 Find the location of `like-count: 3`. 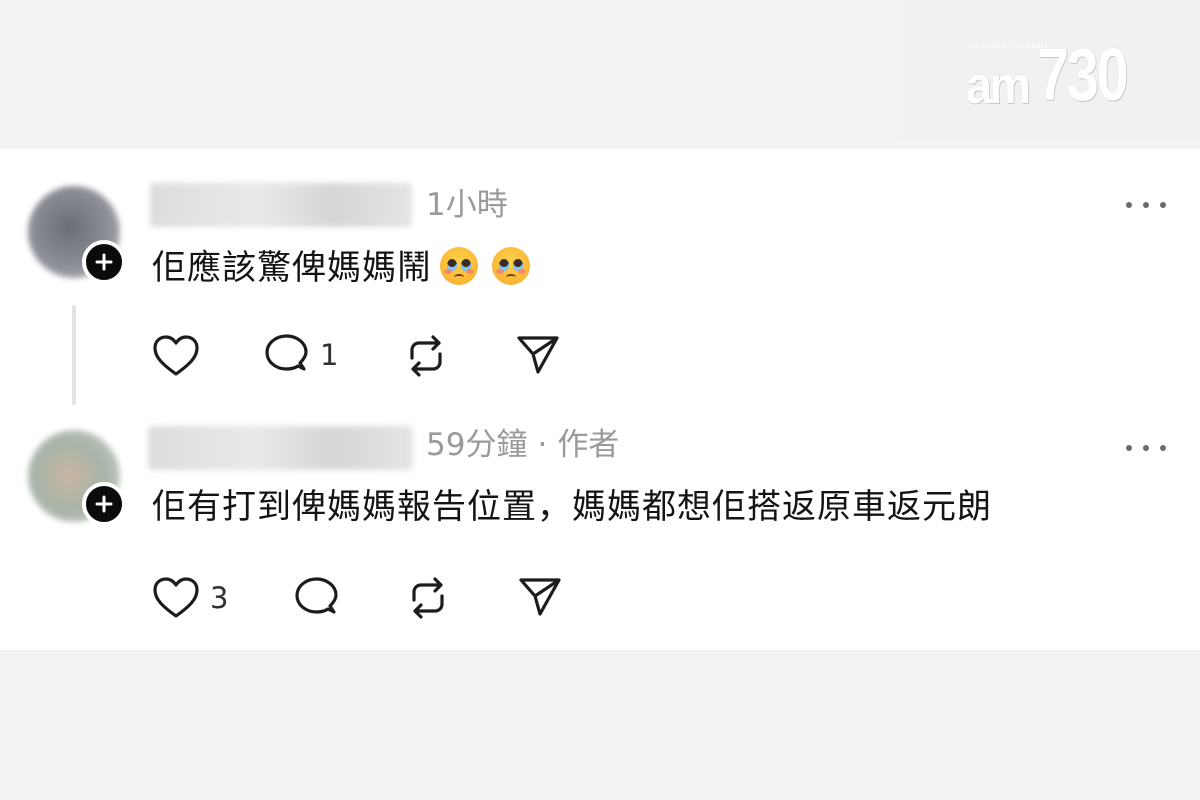

like-count: 3 is located at coordinates (219, 597).